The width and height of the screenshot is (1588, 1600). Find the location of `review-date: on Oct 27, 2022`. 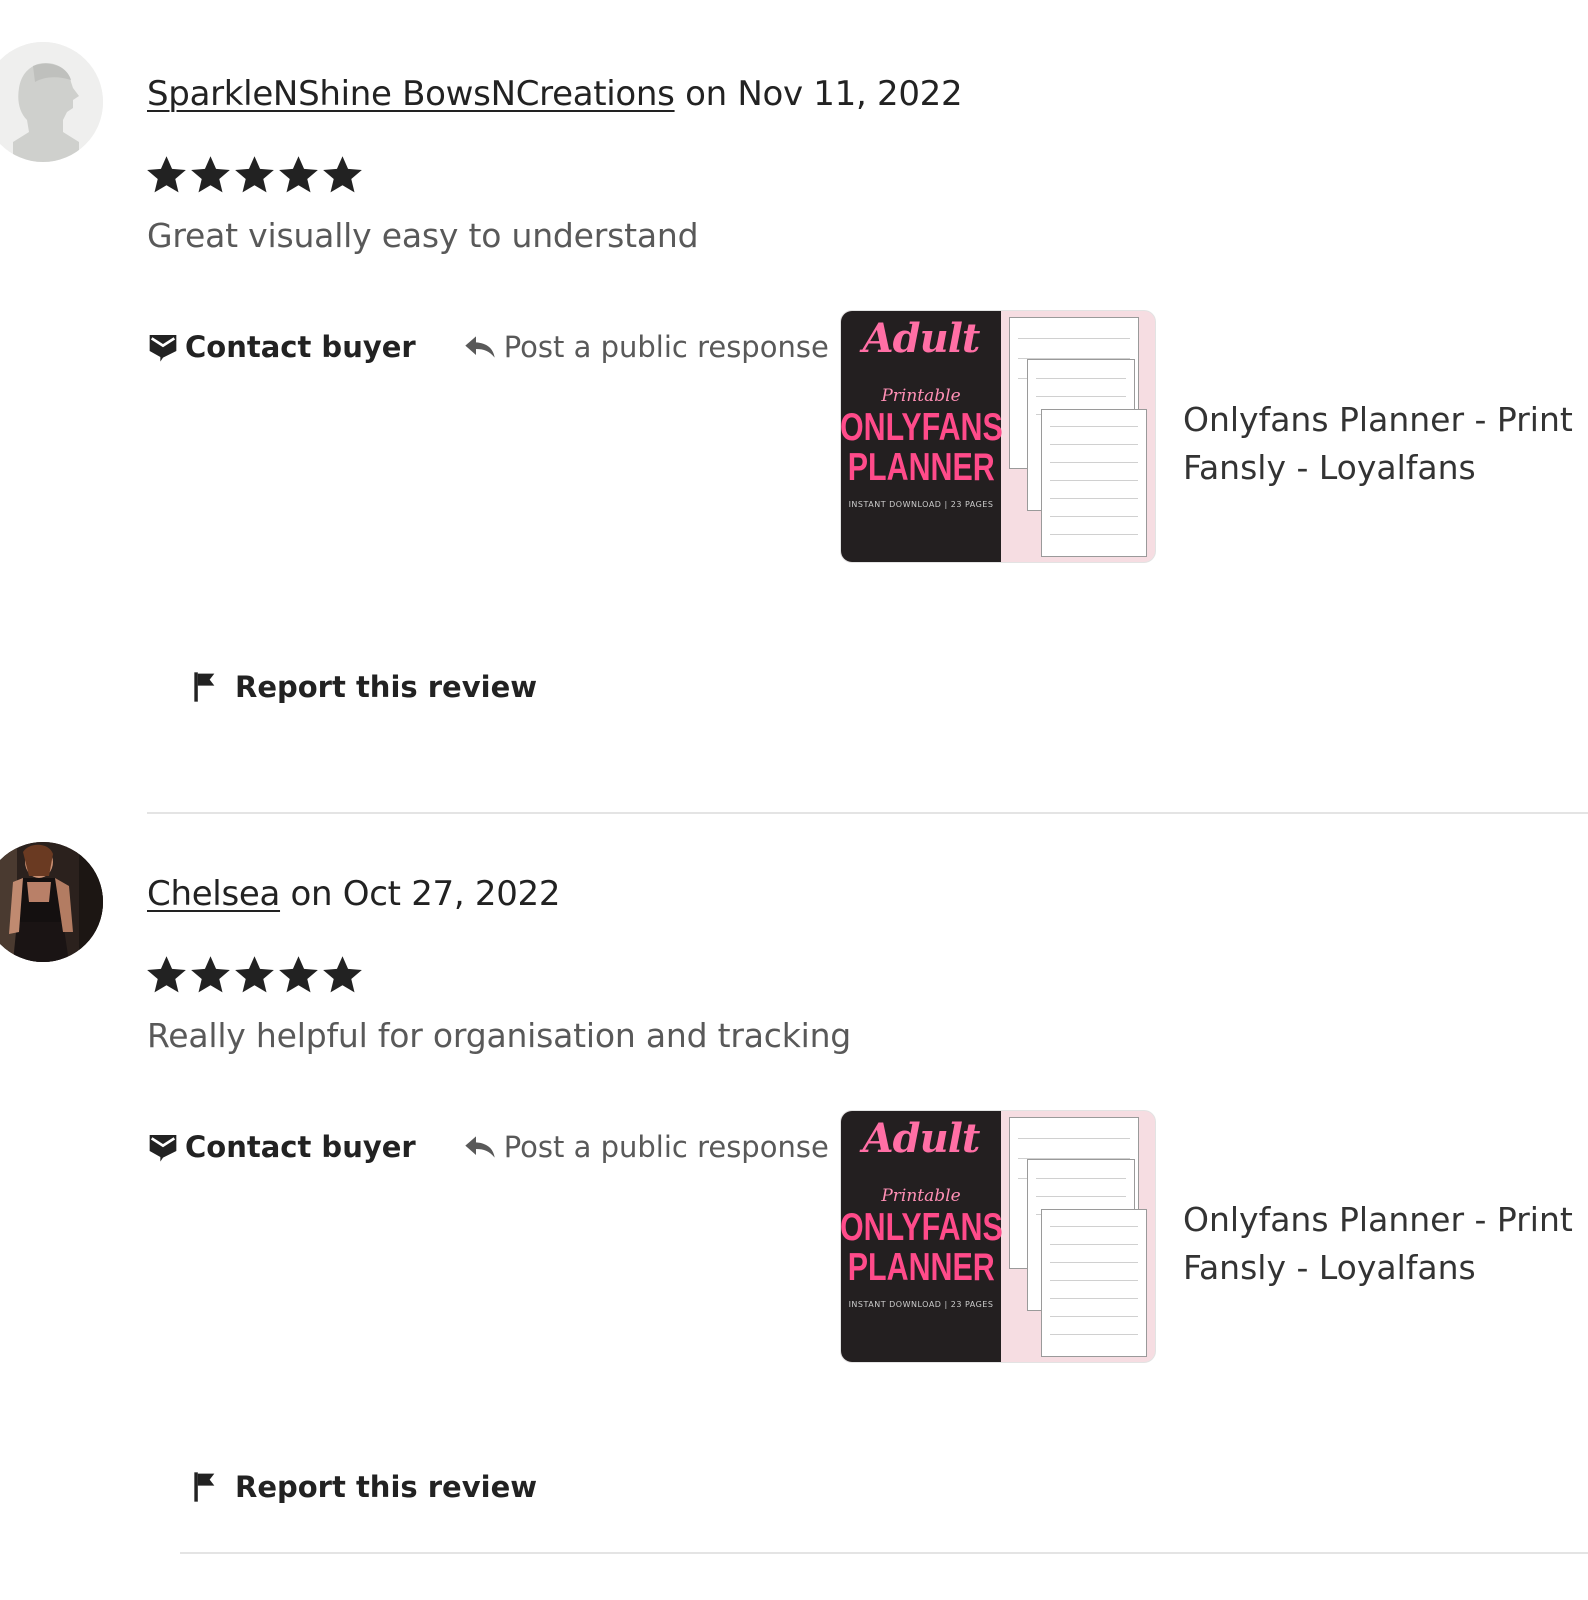

review-date: on Oct 27, 2022 is located at coordinates (420, 894).